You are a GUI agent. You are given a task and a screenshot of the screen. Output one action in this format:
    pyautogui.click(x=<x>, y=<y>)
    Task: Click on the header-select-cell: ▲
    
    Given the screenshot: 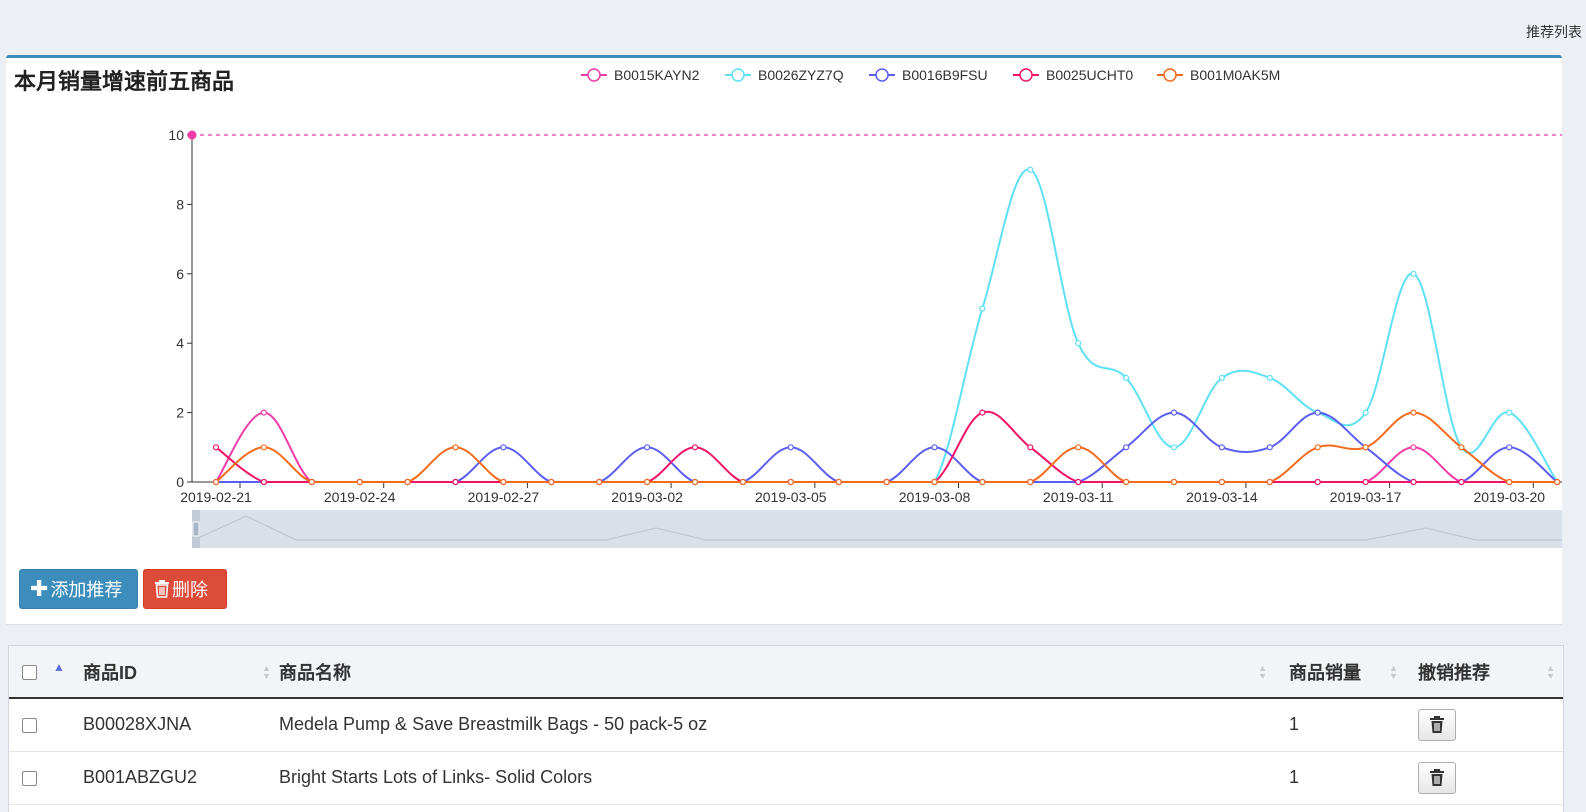 What is the action you would take?
    pyautogui.click(x=39, y=672)
    